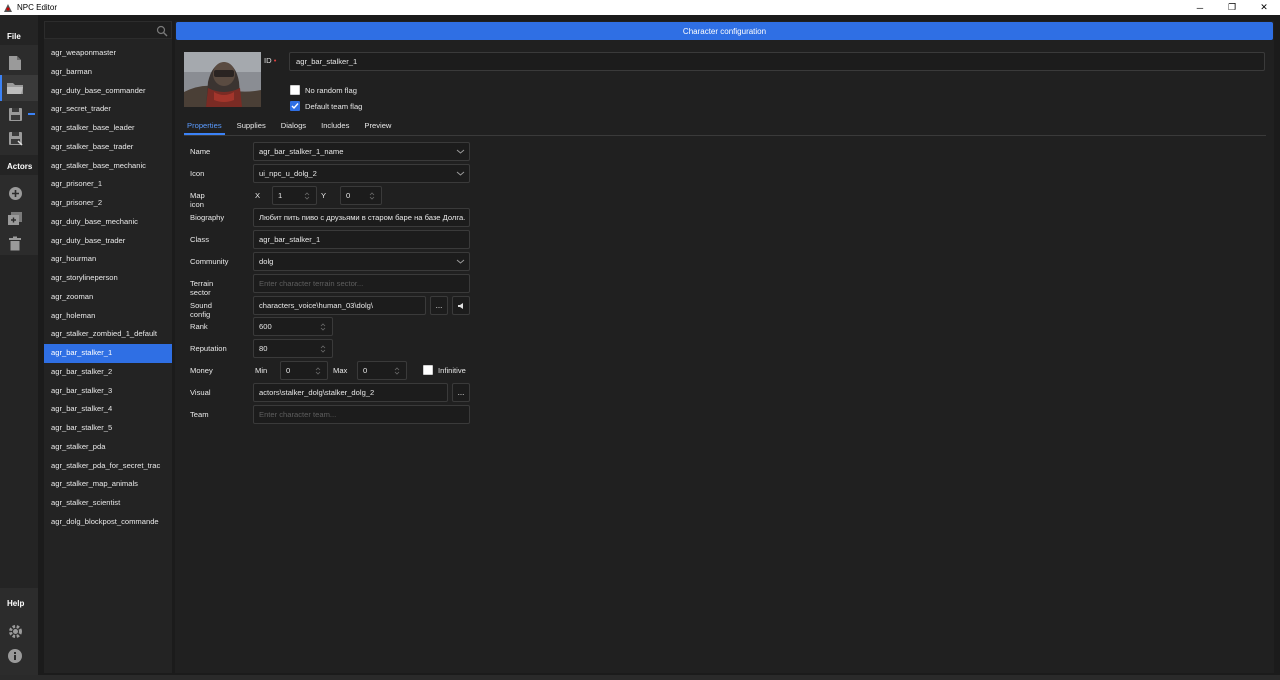  I want to click on character-configuration-header: Character configuration, so click(724, 31).